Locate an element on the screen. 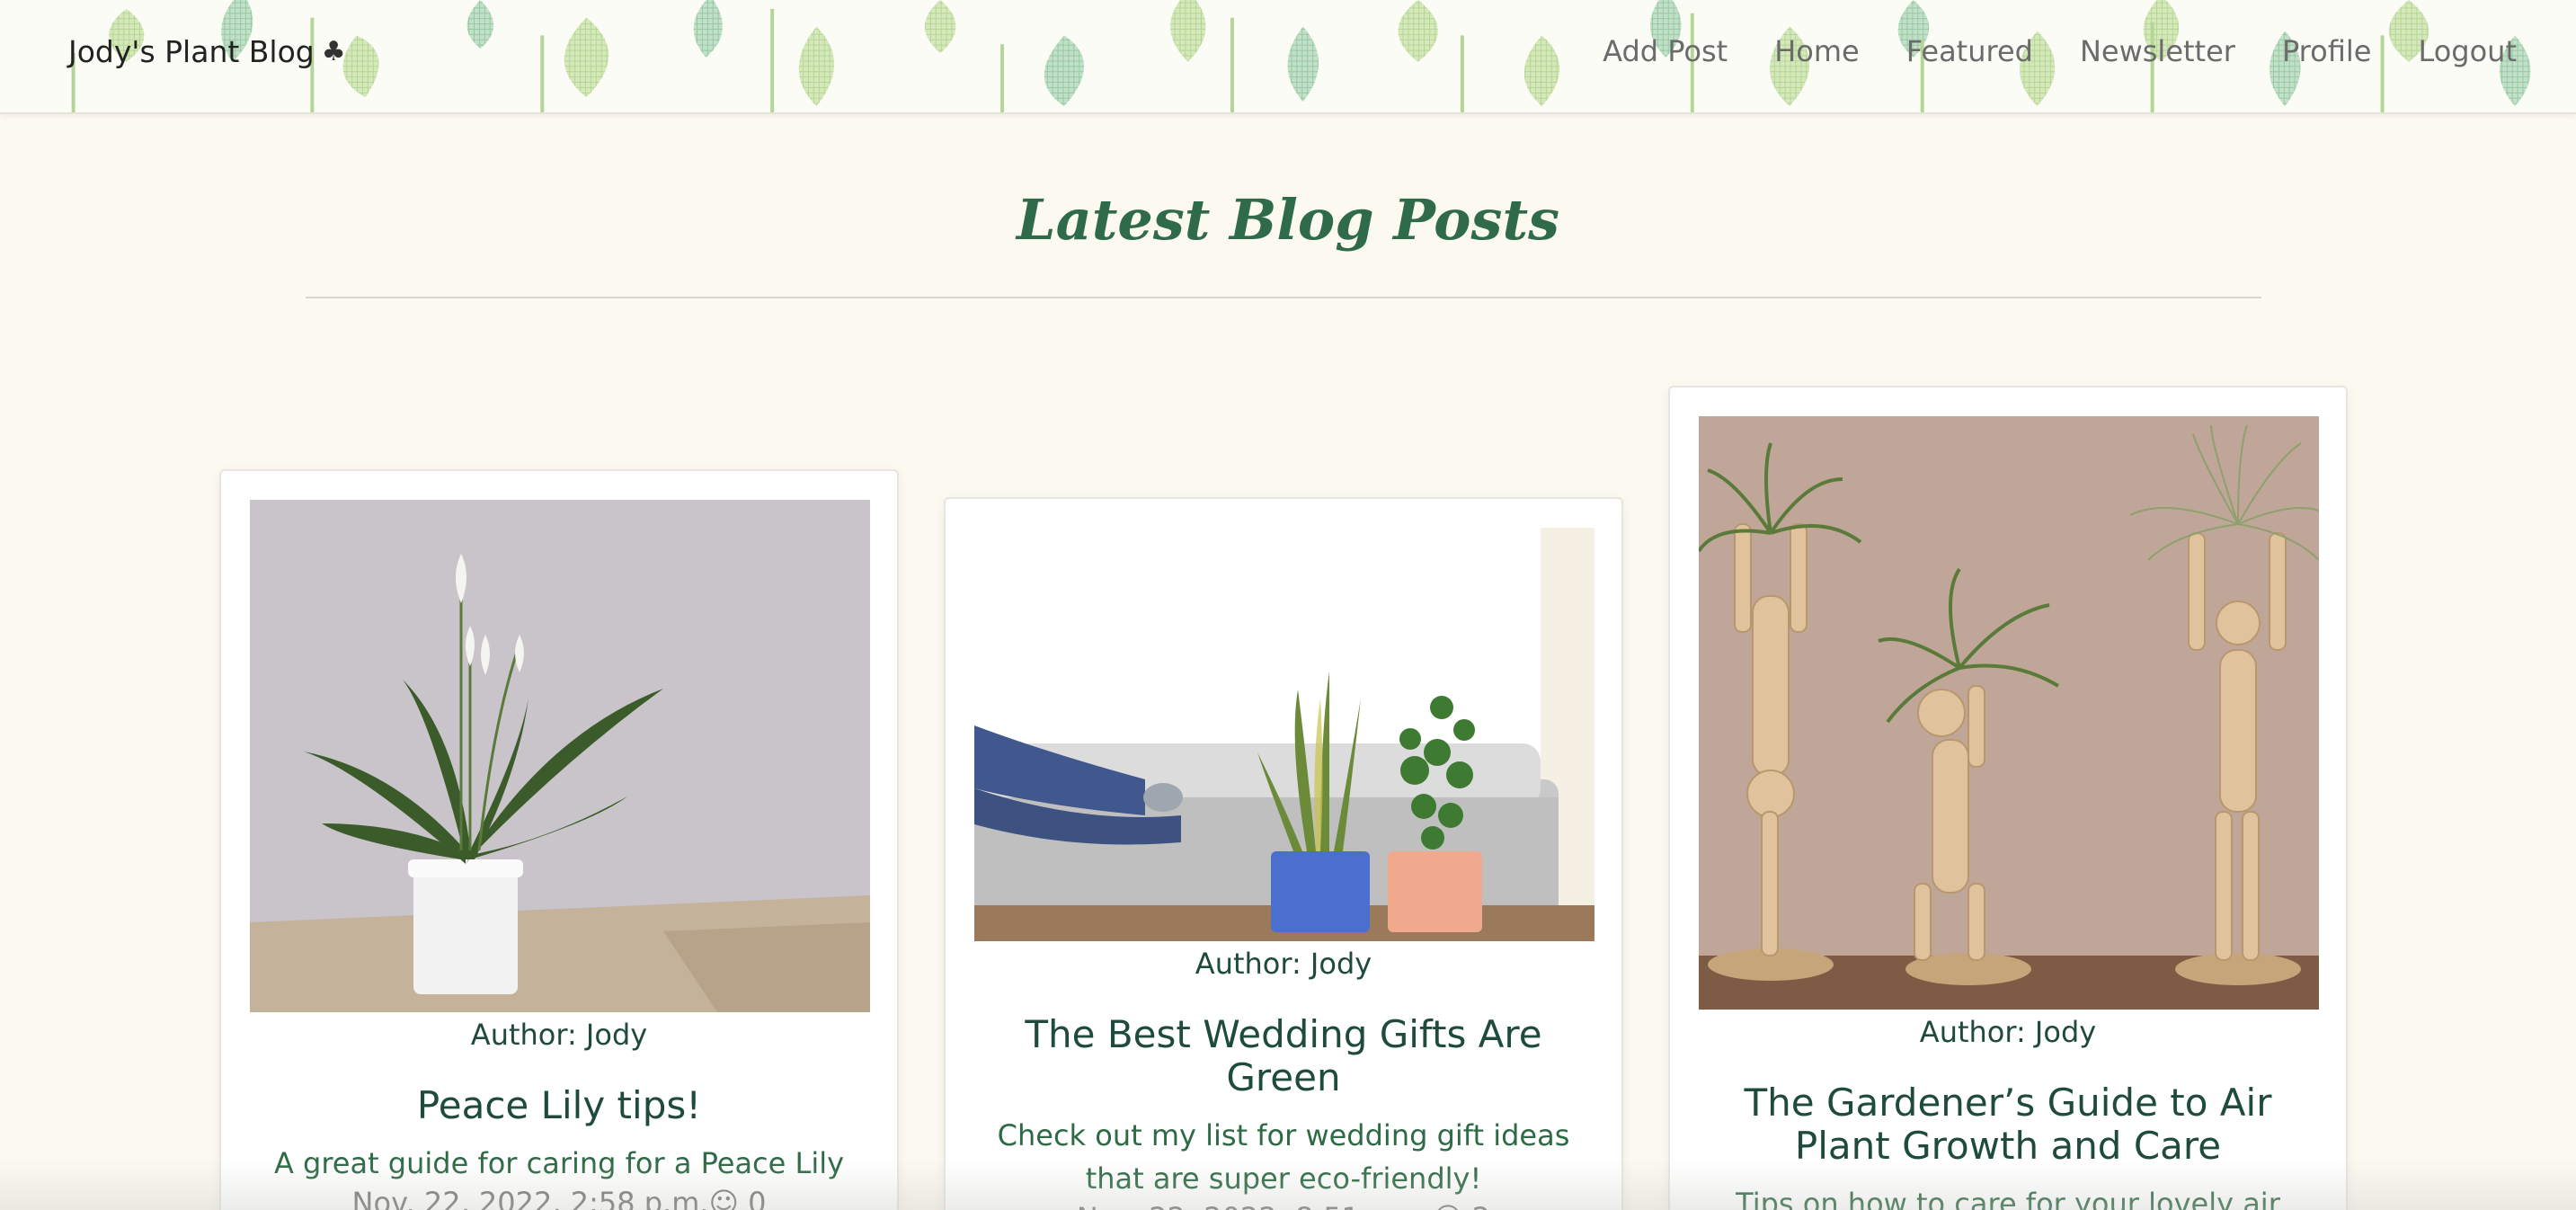  nav-logout: Logout is located at coordinates (2467, 51).